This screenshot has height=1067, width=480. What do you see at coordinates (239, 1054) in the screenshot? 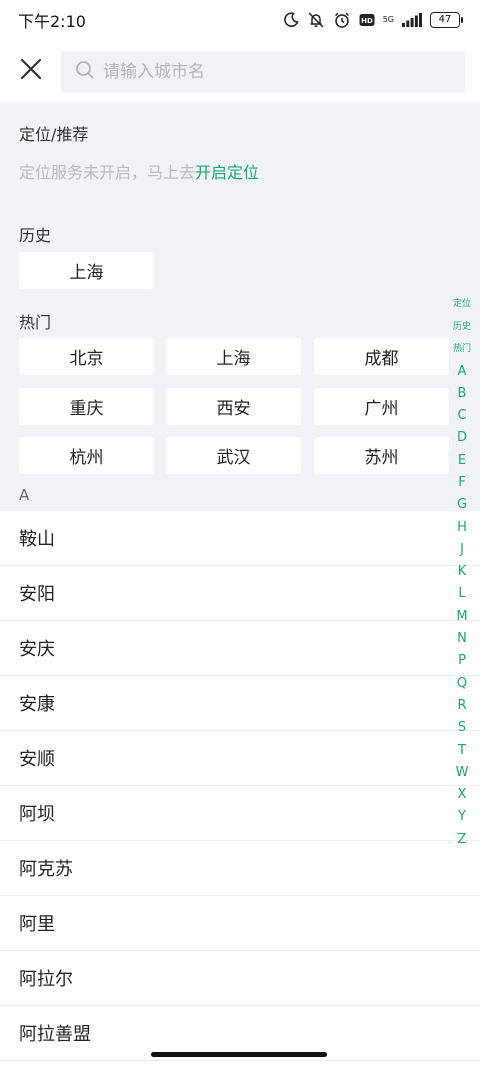
I see `home-indicator` at bounding box center [239, 1054].